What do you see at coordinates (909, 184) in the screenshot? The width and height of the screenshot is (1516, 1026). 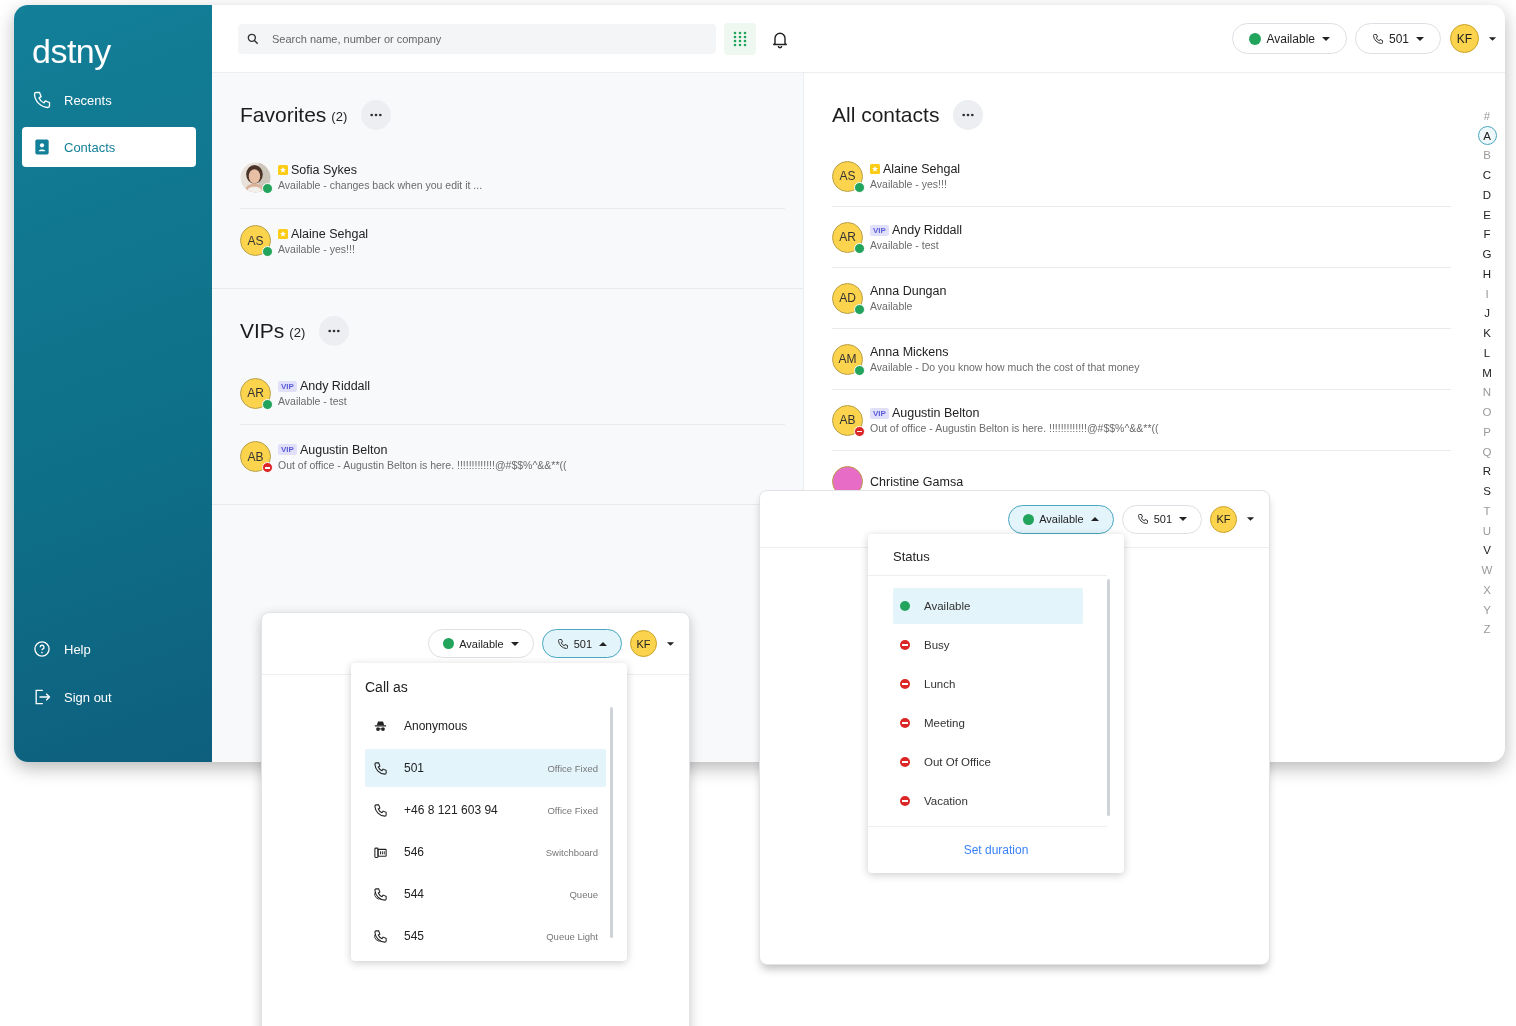 I see `contact-status: Available - yes!!!` at bounding box center [909, 184].